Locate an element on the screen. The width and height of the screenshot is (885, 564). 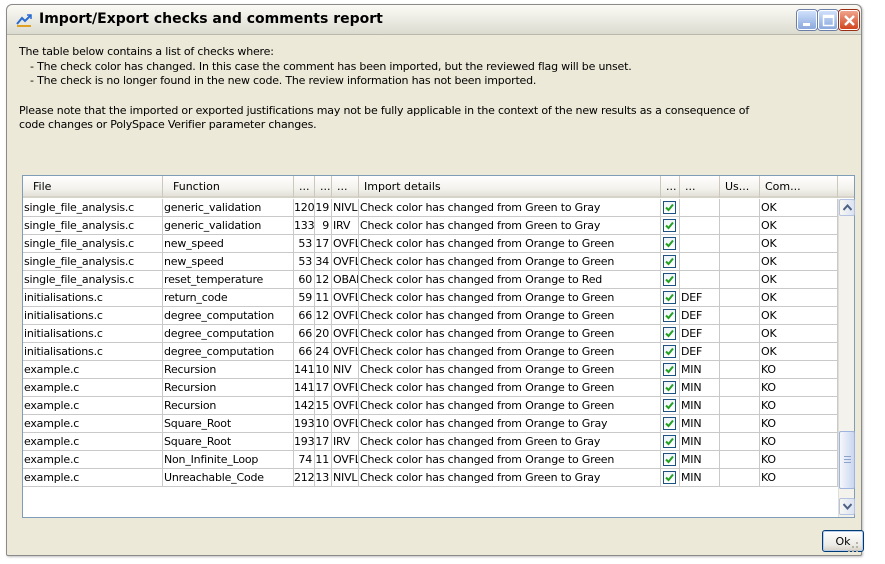
cell-function: Non_Infinite_Loop is located at coordinates (228, 460).